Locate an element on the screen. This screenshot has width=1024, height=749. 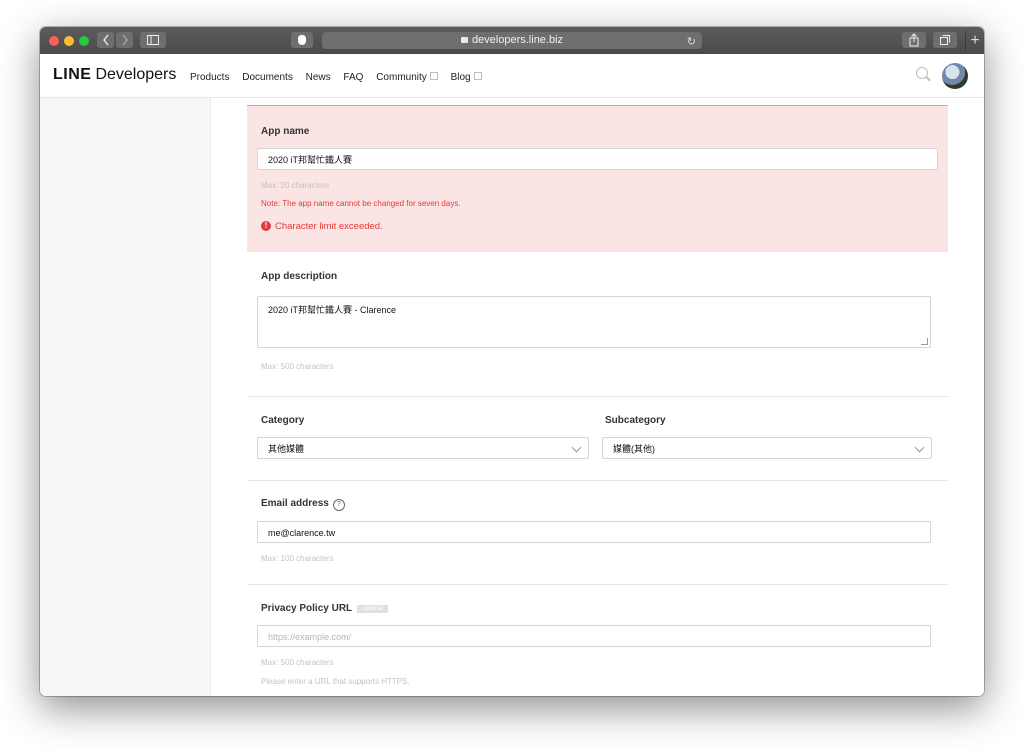
privacy-policy-label: Privacy Policy URL optional is located at coordinates (325, 608).